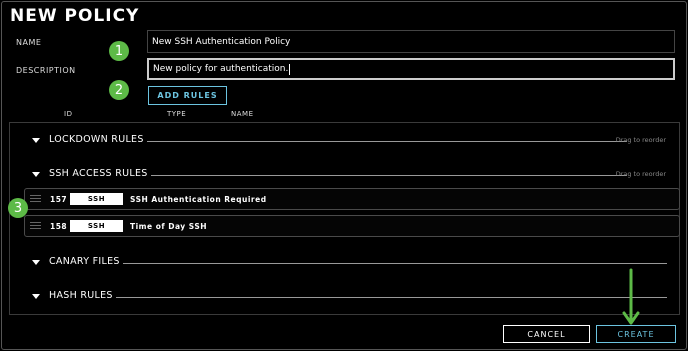  What do you see at coordinates (100, 173) in the screenshot?
I see `section-title: SSH ACCESS RULES` at bounding box center [100, 173].